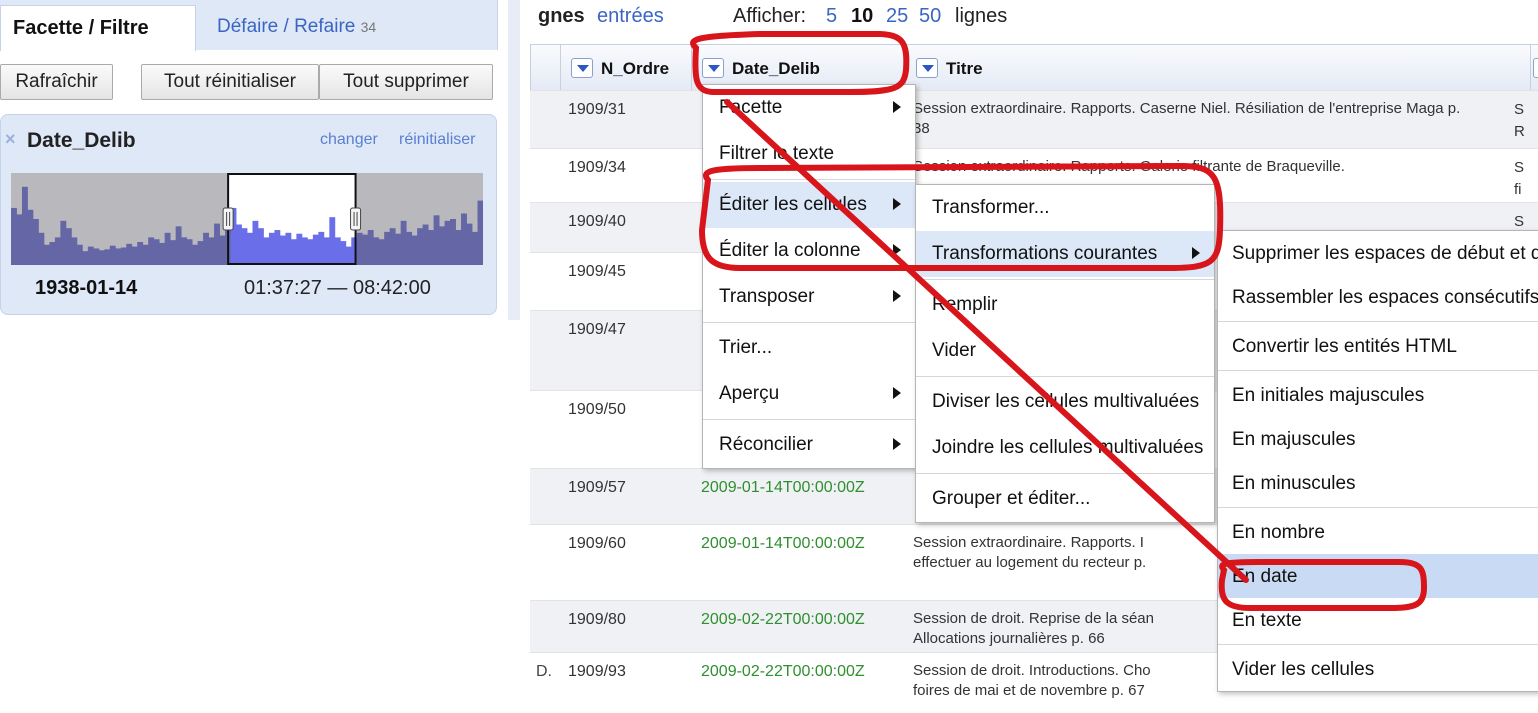 The height and width of the screenshot is (713, 1538). What do you see at coordinates (1065, 448) in the screenshot?
I see `menu-item-join-multivalued: Joindre les cellules multivaluées` at bounding box center [1065, 448].